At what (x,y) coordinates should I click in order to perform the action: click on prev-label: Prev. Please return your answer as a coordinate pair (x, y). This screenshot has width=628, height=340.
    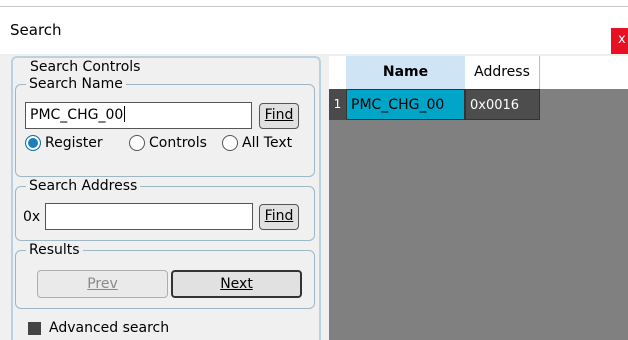
    Looking at the image, I should click on (102, 284).